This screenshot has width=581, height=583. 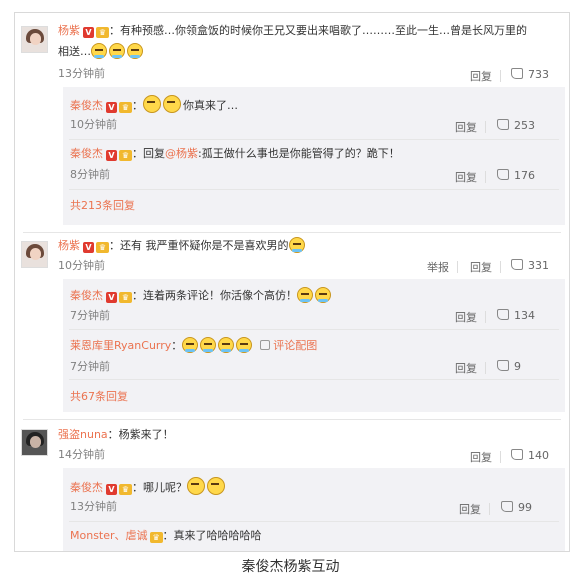 What do you see at coordinates (116, 434) in the screenshot?
I see `comment-text: 强盗nuna：杨紫来了！` at bounding box center [116, 434].